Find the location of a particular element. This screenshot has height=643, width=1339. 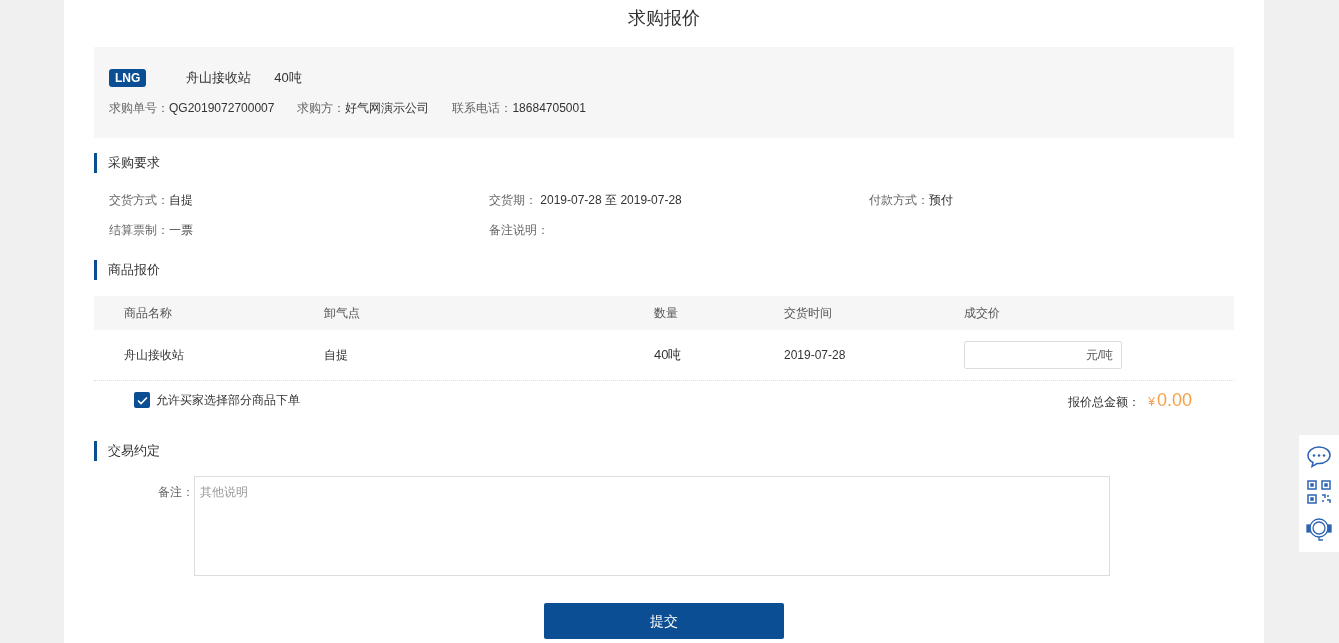

requirement-field: 付款方式：预付 is located at coordinates (1044, 200).